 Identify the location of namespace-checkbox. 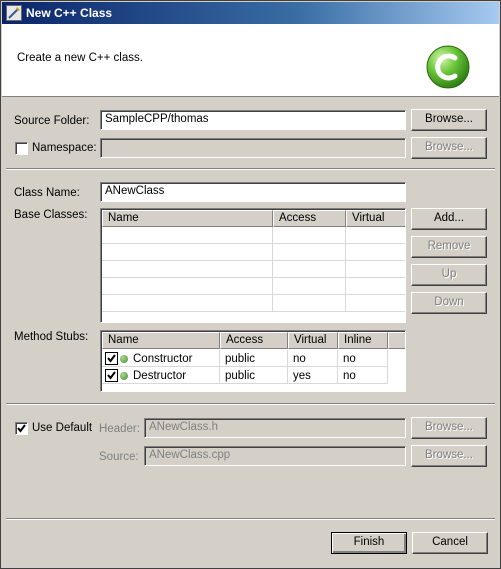
(21, 148).